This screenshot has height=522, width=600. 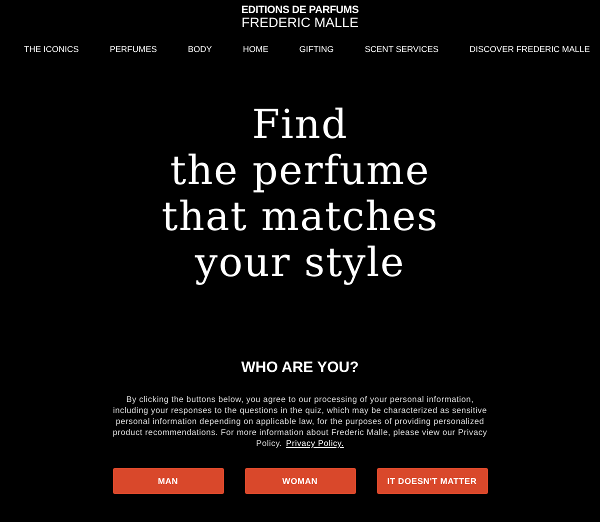 I want to click on nav-link: SCENT SERVICES, so click(x=401, y=49).